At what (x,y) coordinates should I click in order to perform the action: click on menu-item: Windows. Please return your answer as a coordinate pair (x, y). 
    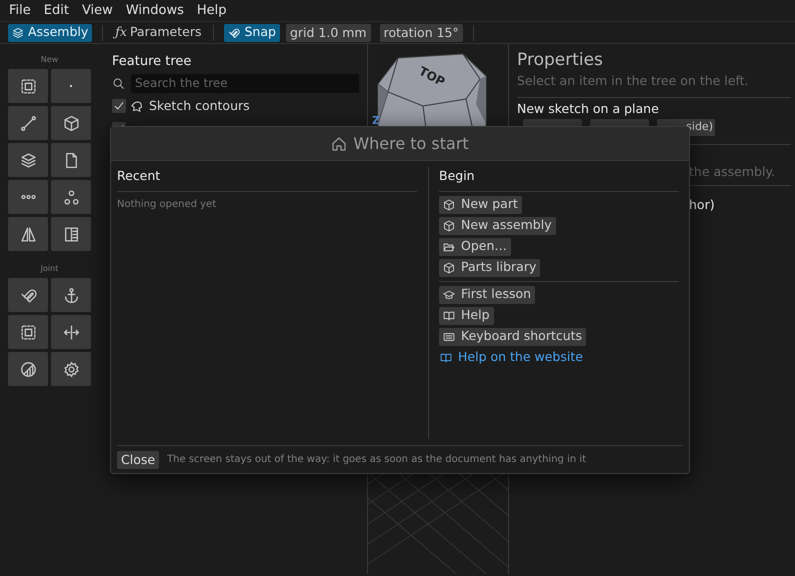
    Looking at the image, I should click on (155, 10).